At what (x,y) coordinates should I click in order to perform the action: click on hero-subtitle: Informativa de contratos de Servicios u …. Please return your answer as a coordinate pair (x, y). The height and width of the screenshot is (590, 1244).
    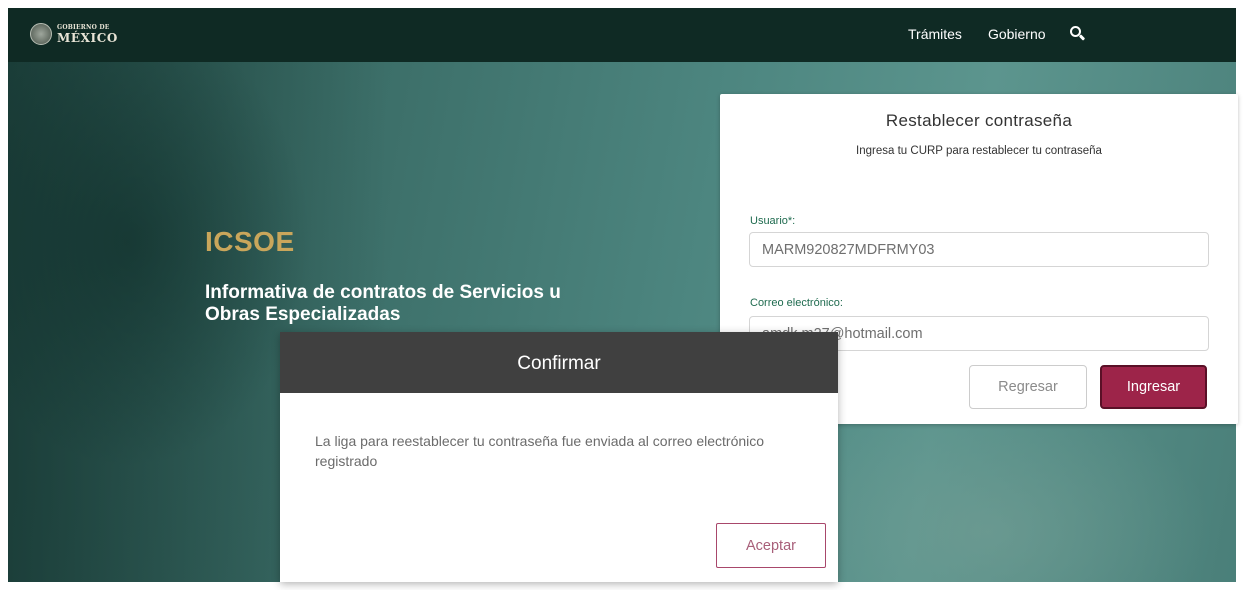
    Looking at the image, I should click on (383, 303).